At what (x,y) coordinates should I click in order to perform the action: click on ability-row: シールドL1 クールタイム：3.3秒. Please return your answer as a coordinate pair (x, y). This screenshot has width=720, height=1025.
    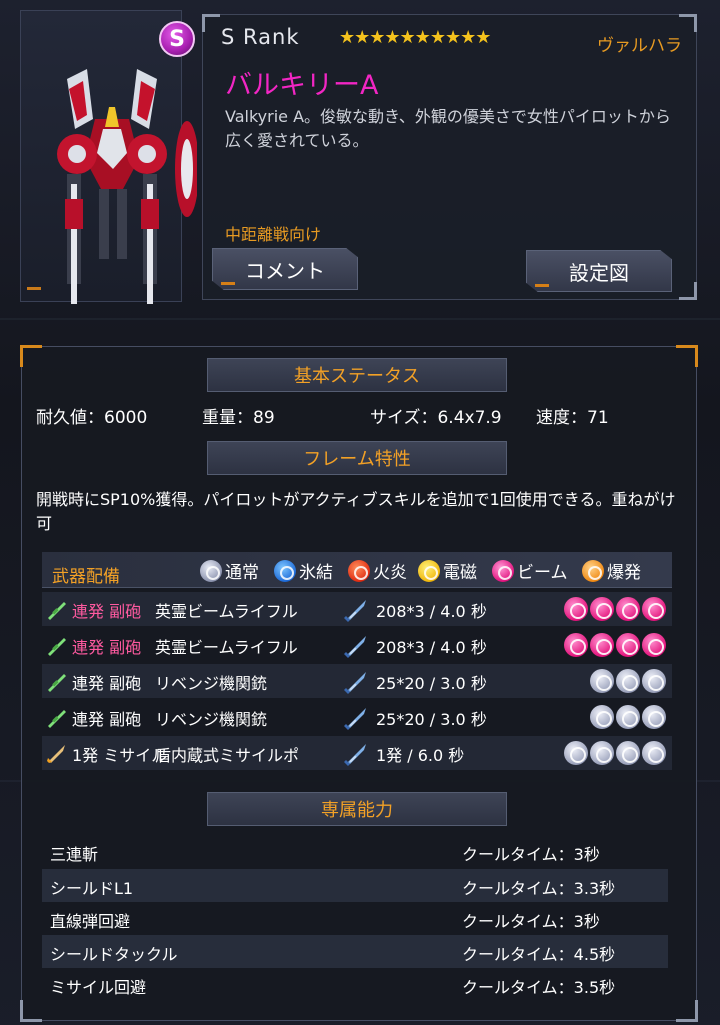
    Looking at the image, I should click on (355, 885).